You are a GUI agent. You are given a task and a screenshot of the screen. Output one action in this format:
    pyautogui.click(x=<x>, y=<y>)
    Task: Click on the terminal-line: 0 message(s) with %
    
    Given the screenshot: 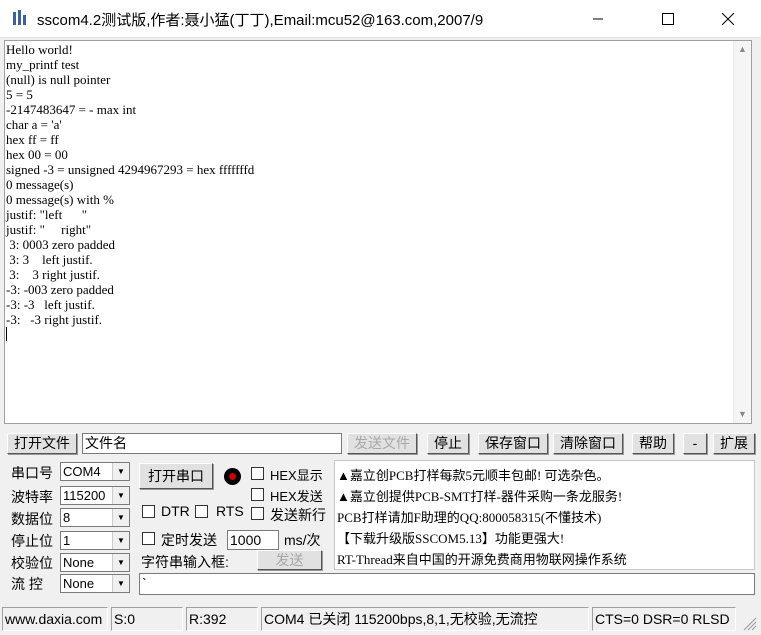 What is the action you would take?
    pyautogui.click(x=60, y=199)
    